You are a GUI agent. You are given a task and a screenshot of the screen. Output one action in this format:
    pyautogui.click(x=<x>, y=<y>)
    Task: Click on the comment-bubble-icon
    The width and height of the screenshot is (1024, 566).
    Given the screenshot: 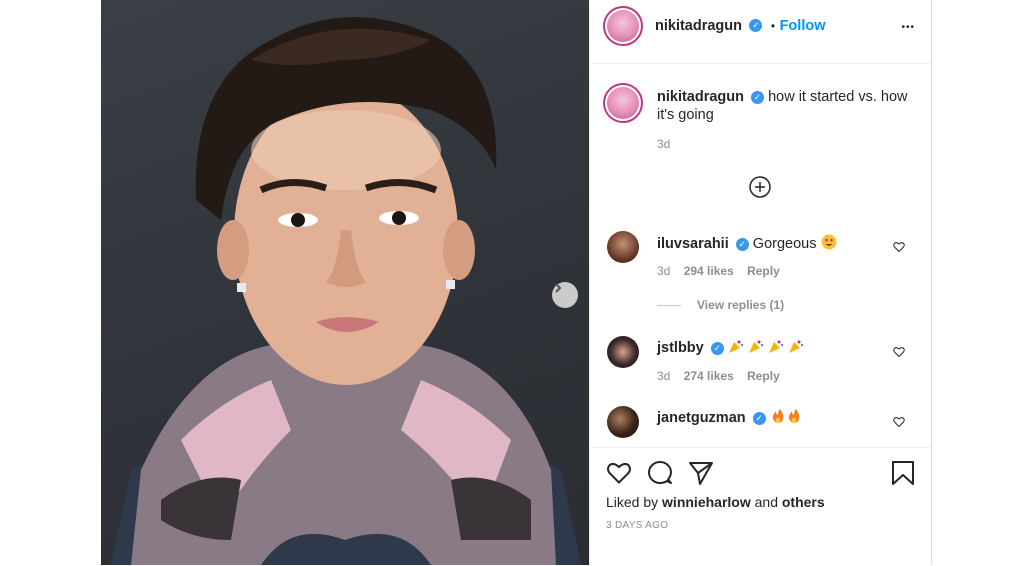 What is the action you would take?
    pyautogui.click(x=660, y=473)
    